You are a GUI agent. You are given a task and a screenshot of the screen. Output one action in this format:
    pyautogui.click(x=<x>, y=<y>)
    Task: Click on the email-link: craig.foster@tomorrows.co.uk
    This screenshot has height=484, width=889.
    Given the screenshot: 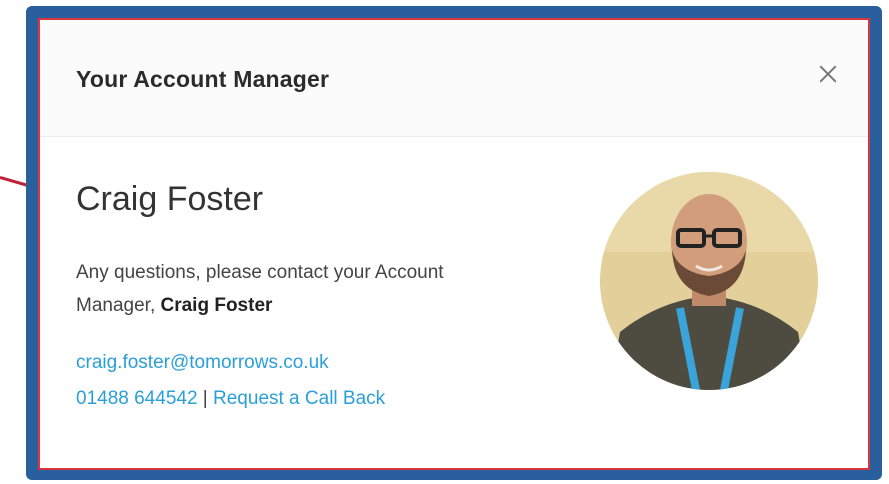 What is the action you would take?
    pyautogui.click(x=202, y=363)
    